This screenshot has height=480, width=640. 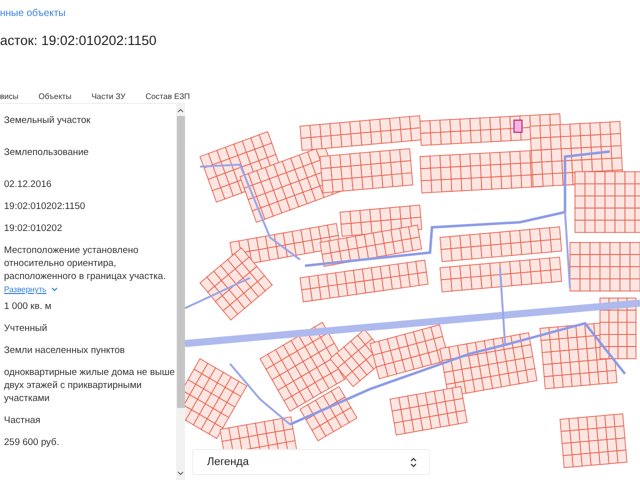 I want to click on tab: Части ЗУ, so click(x=108, y=96).